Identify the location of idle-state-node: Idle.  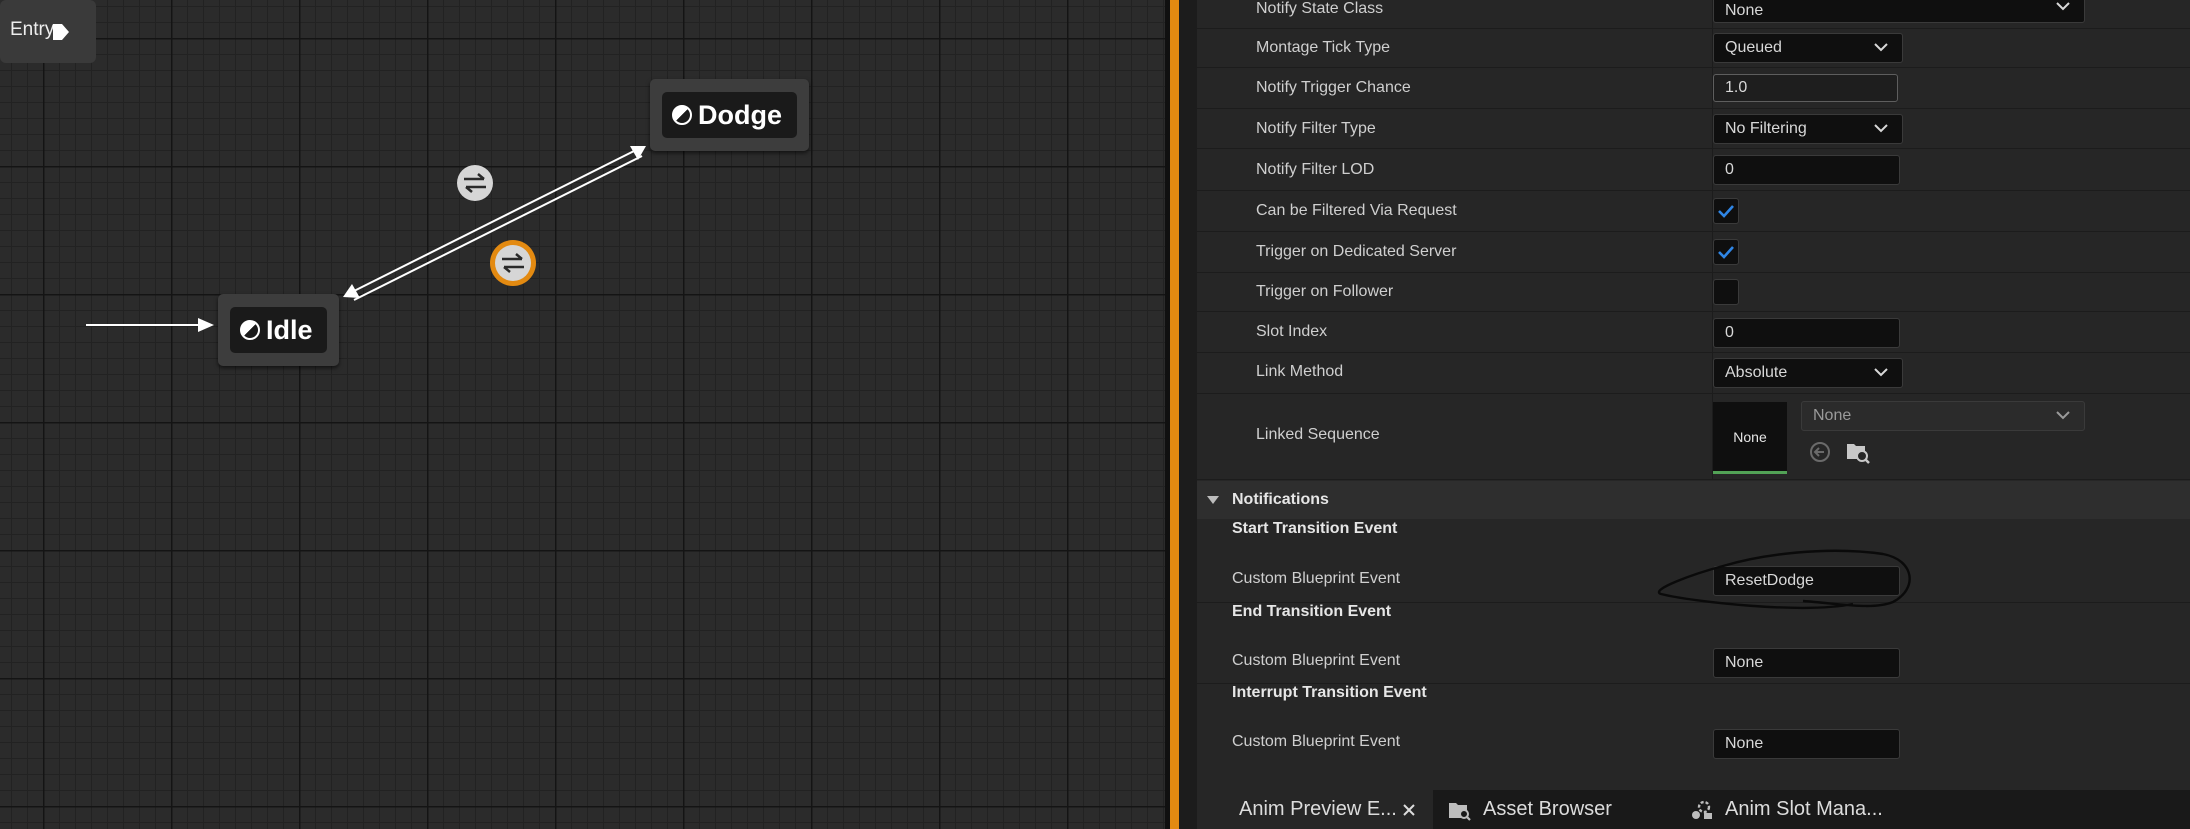
(278, 330).